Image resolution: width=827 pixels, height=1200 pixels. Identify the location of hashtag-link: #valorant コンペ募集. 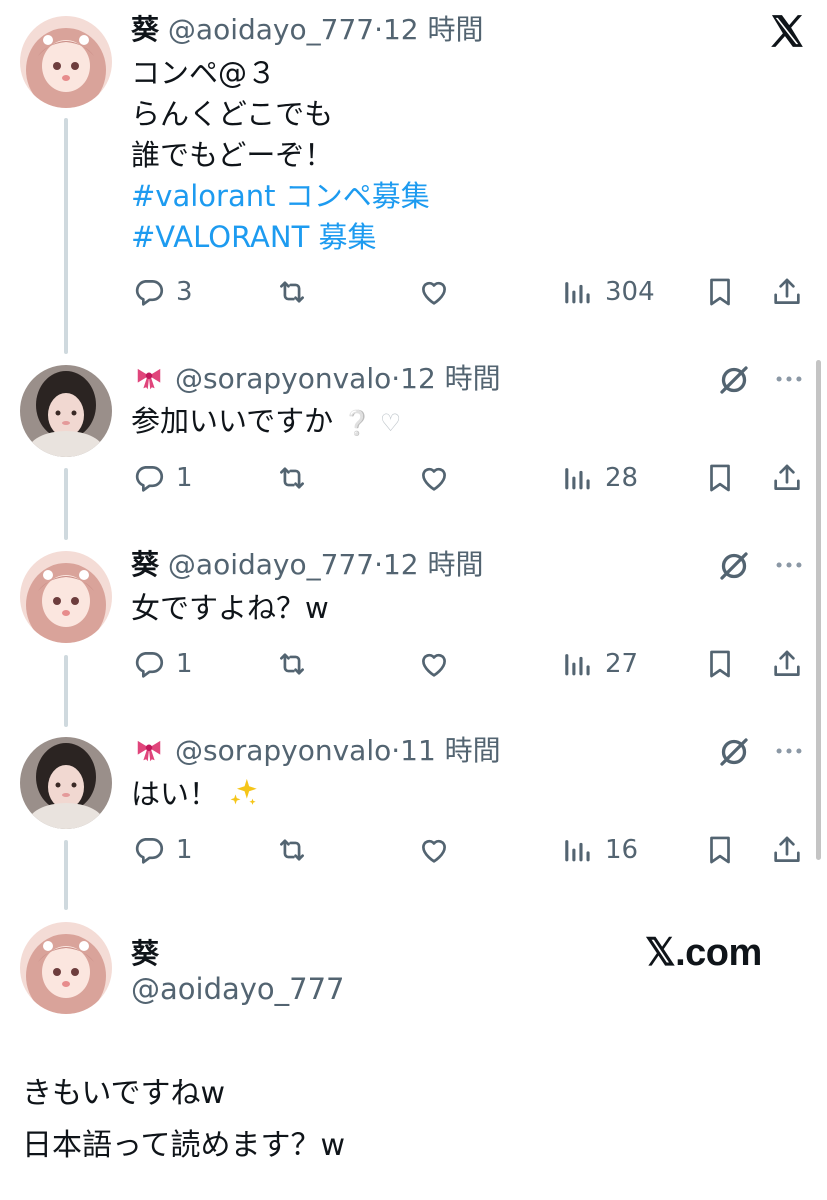
(280, 196).